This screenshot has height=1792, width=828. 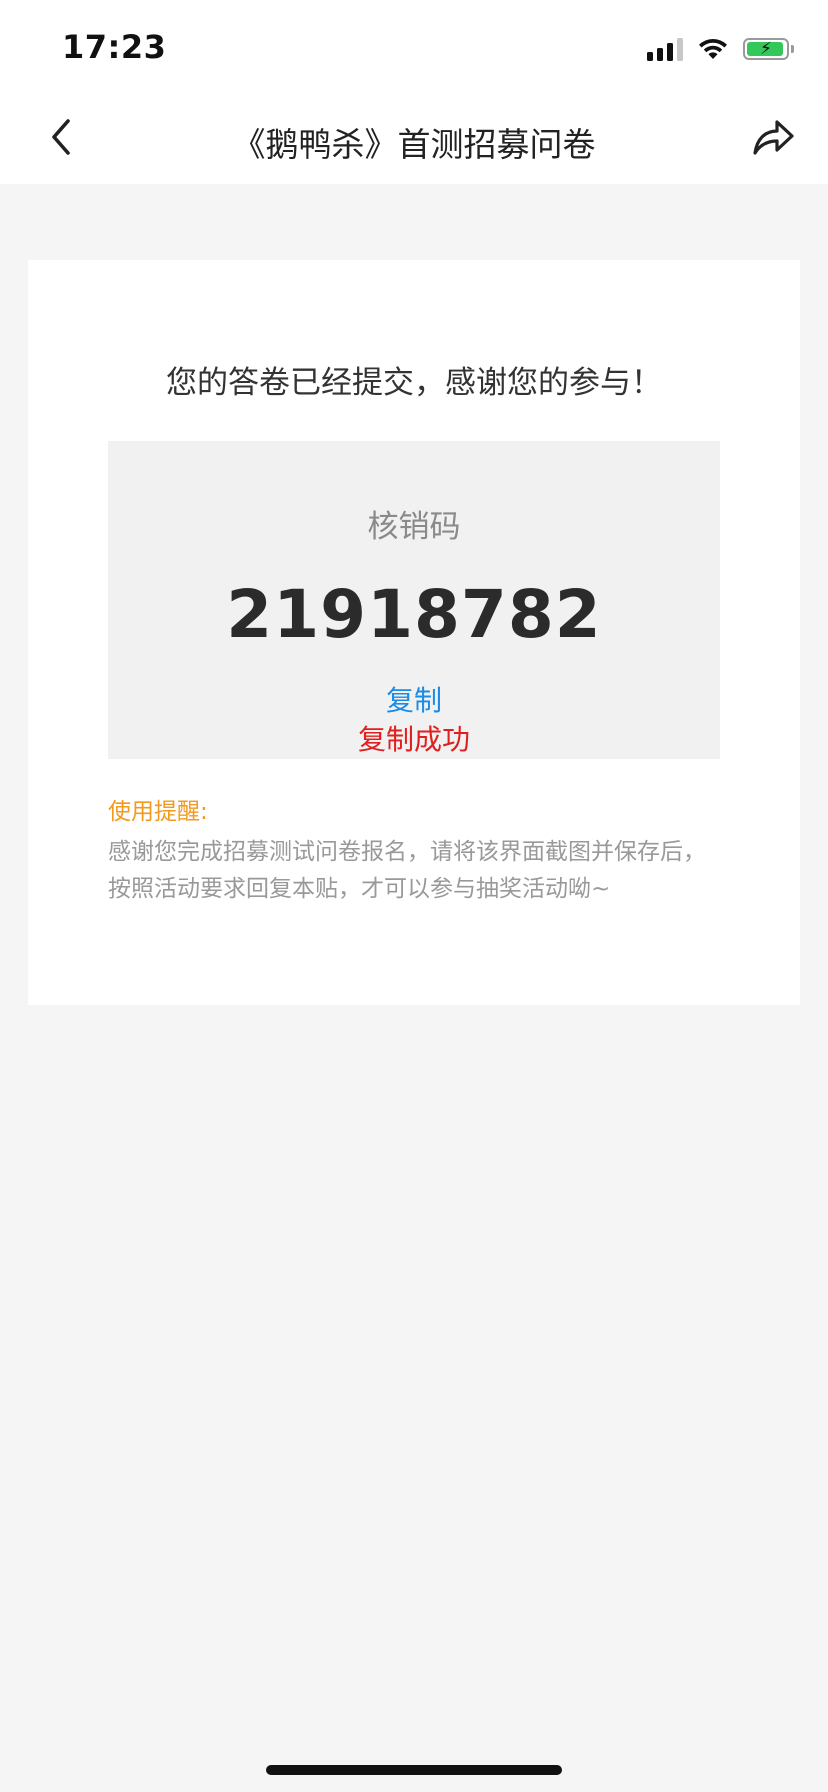 What do you see at coordinates (158, 812) in the screenshot?
I see `reminder-title: 使用提醒:` at bounding box center [158, 812].